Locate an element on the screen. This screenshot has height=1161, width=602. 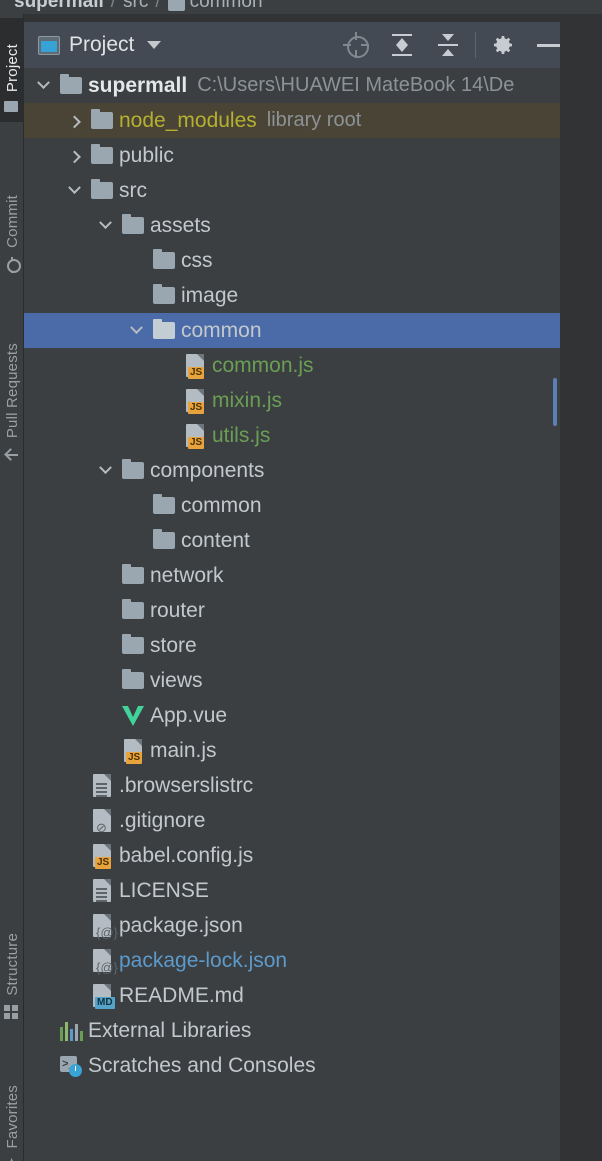
rail-tab-favorites: ★ Favorites is located at coordinates (12, 1107).